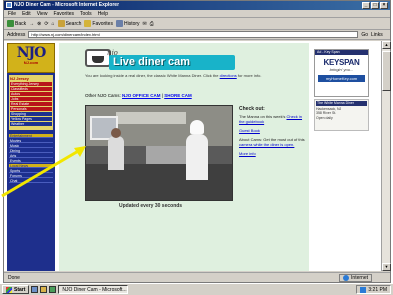  I want to click on minimize-button: _, so click(366, 5).